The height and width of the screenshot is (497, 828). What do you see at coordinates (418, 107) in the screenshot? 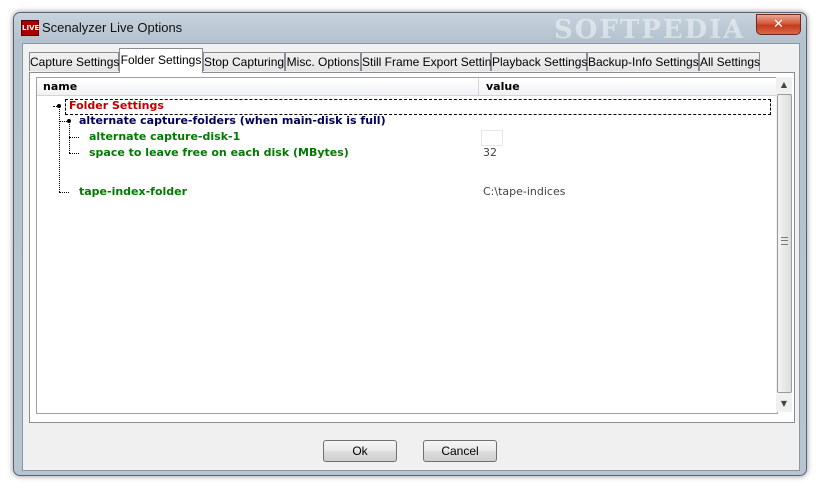
I see `focus-rectangle` at bounding box center [418, 107].